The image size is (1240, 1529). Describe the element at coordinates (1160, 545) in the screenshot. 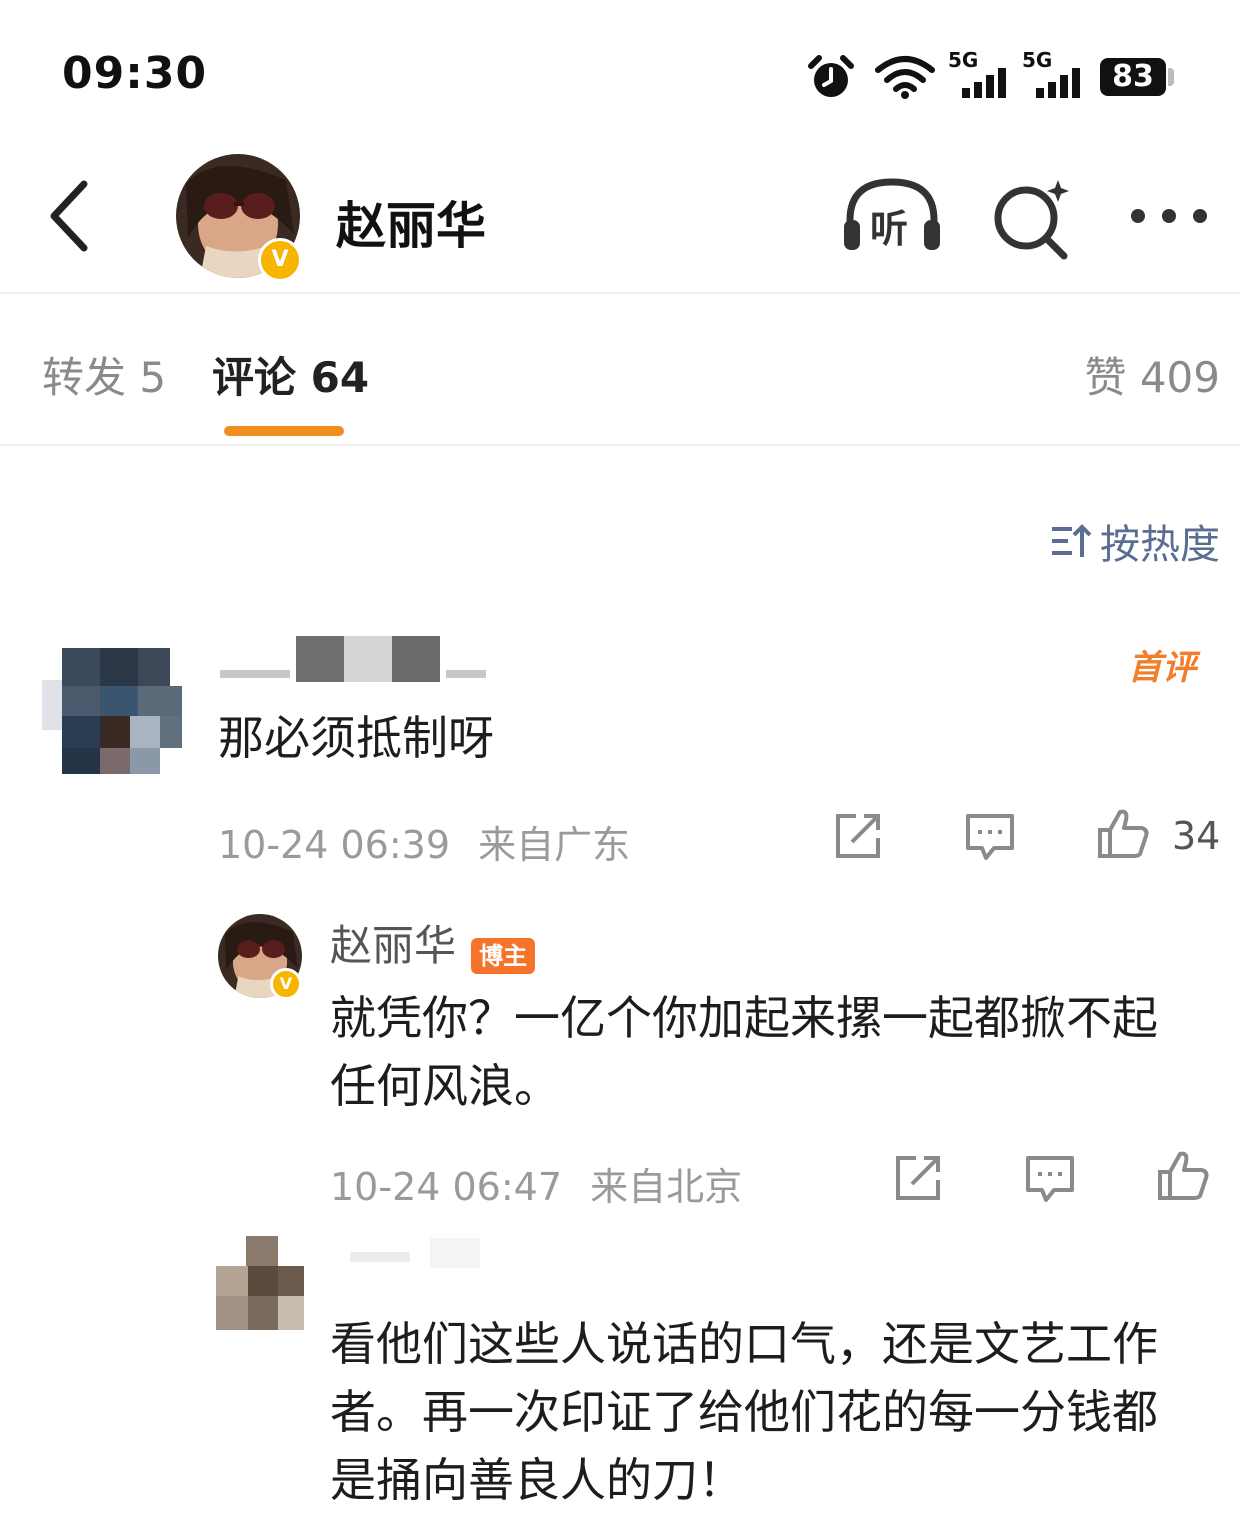

I see `sort-label: 按热度` at that location.